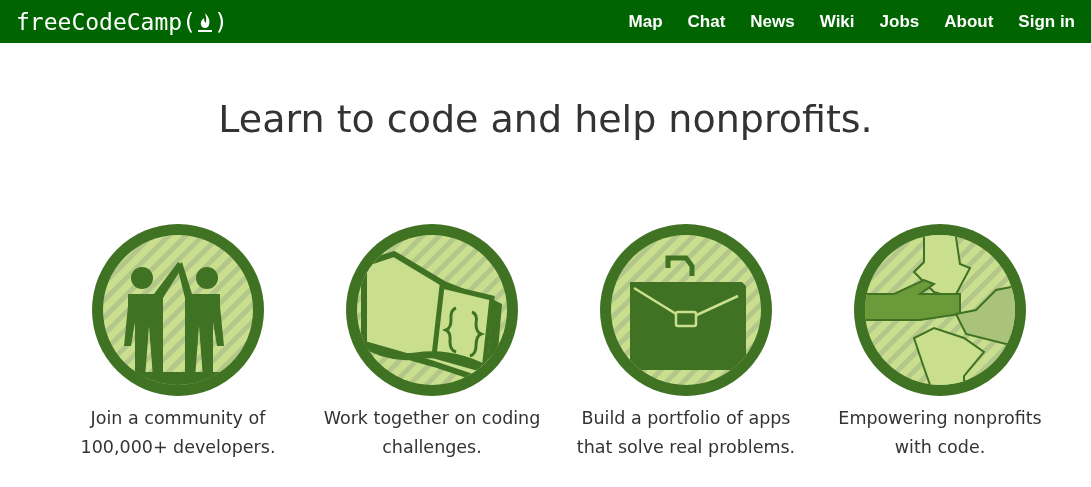 The height and width of the screenshot is (487, 1091). What do you see at coordinates (940, 433) in the screenshot?
I see `feature-caption: Empowering nonprofits with code.` at bounding box center [940, 433].